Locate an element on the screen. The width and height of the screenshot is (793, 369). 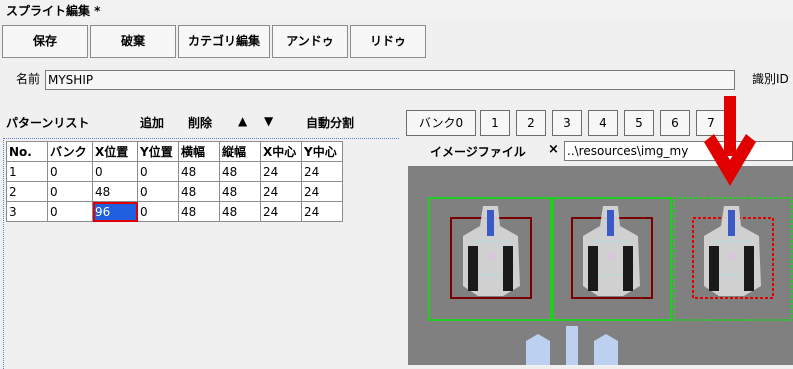
delete-button: 削除 is located at coordinates (200, 122).